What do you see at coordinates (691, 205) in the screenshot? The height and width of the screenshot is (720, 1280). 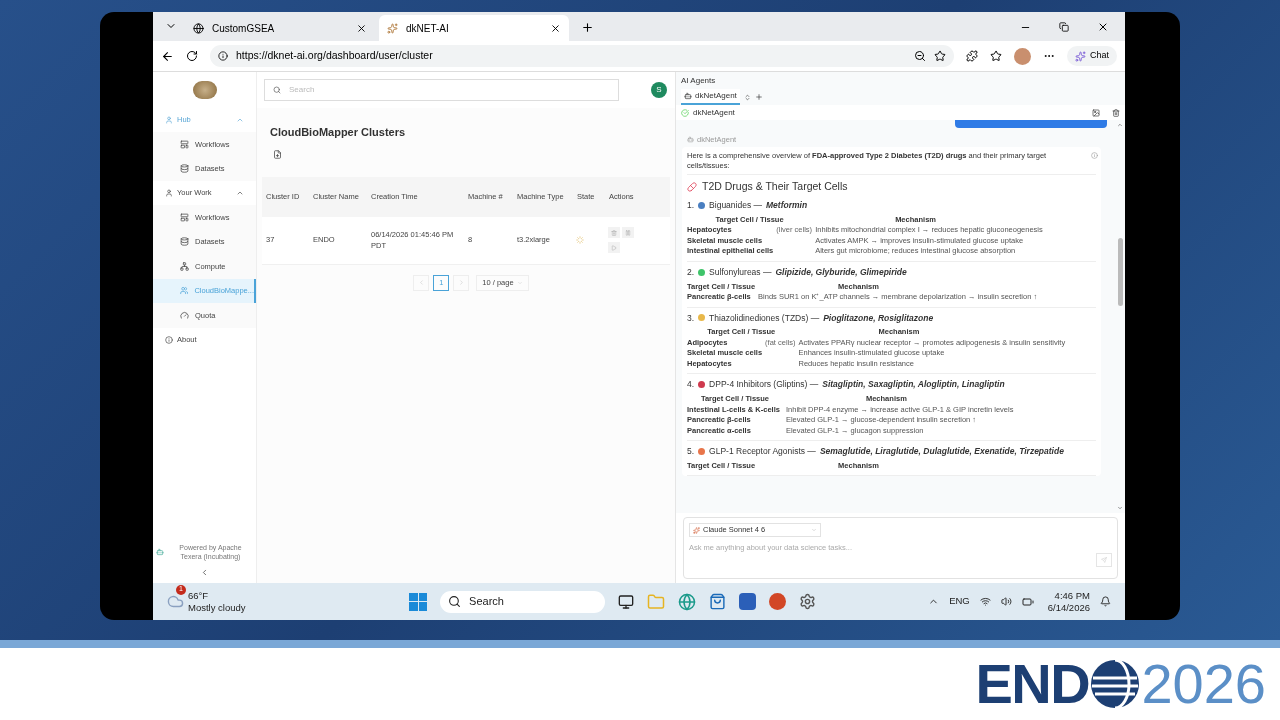 I see `list-number: 1.` at bounding box center [691, 205].